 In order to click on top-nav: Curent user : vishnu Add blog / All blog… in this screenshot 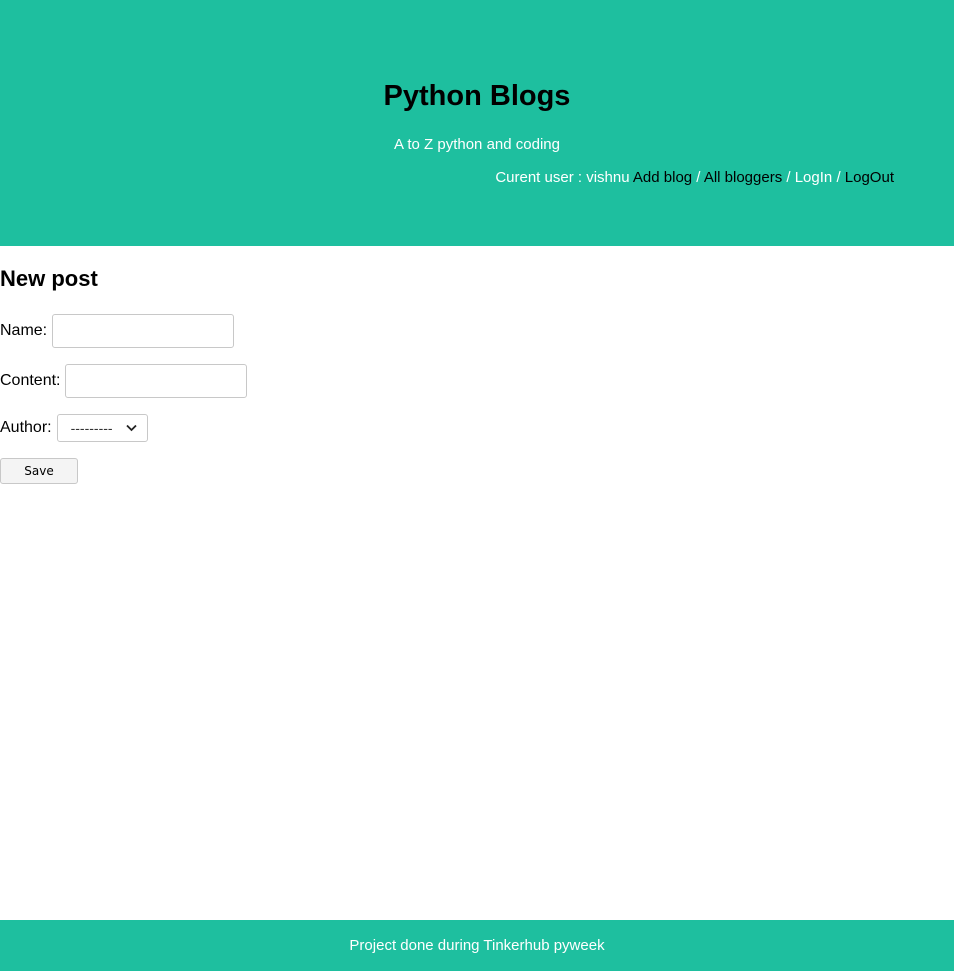, I will do `click(694, 177)`.